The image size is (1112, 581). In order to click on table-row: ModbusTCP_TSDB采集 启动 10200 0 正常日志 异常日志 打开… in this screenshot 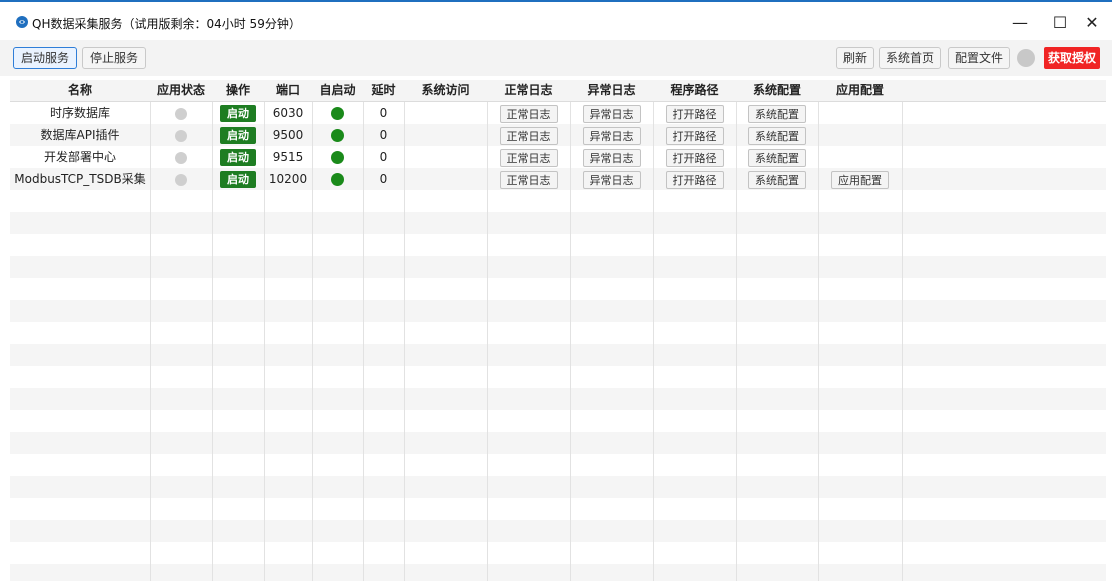, I will do `click(558, 179)`.